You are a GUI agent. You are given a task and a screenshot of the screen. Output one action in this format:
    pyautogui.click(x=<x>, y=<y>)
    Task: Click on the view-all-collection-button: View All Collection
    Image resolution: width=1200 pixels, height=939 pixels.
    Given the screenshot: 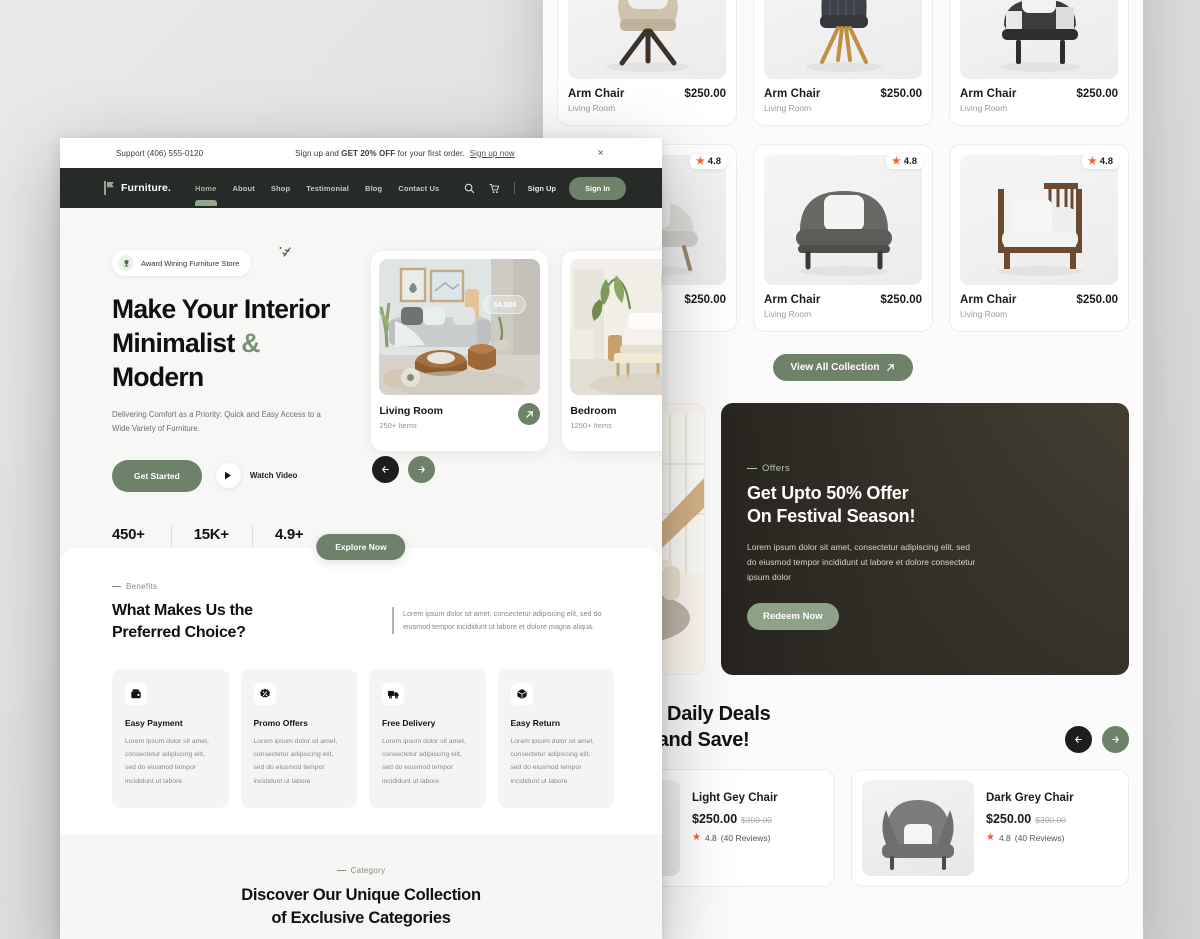 What is the action you would take?
    pyautogui.click(x=843, y=367)
    